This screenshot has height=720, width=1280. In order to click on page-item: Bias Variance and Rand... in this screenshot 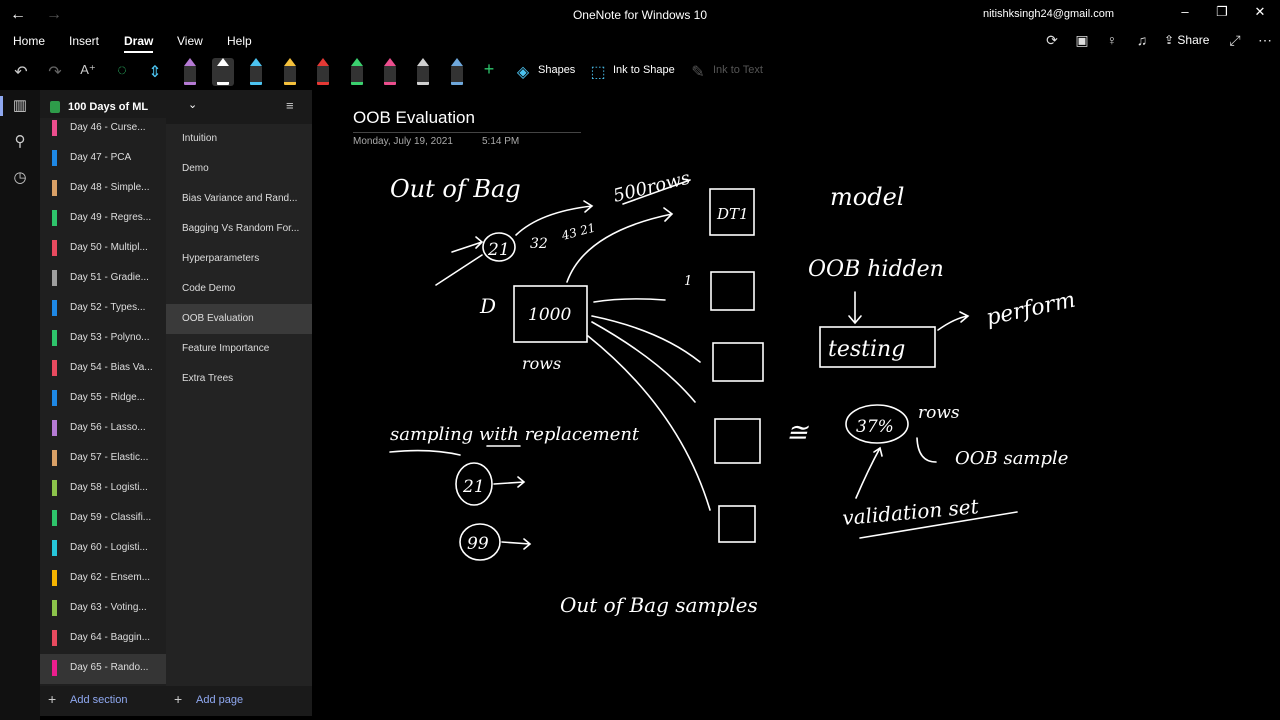, I will do `click(239, 199)`.